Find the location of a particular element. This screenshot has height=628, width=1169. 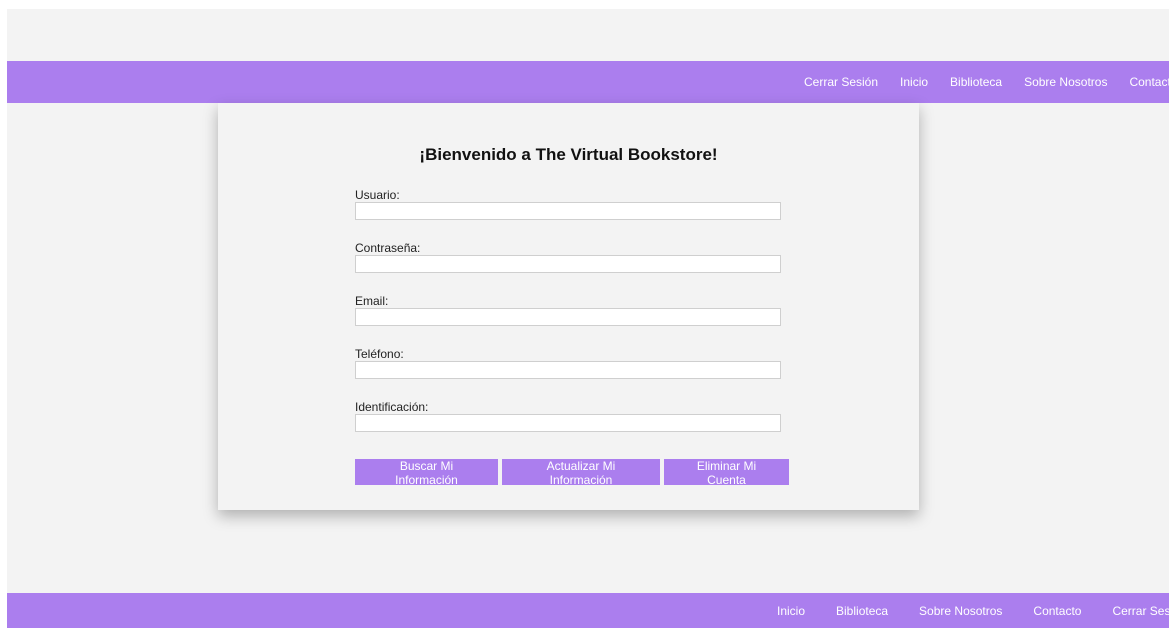

footer-link-inicio: Inicio is located at coordinates (791, 611).